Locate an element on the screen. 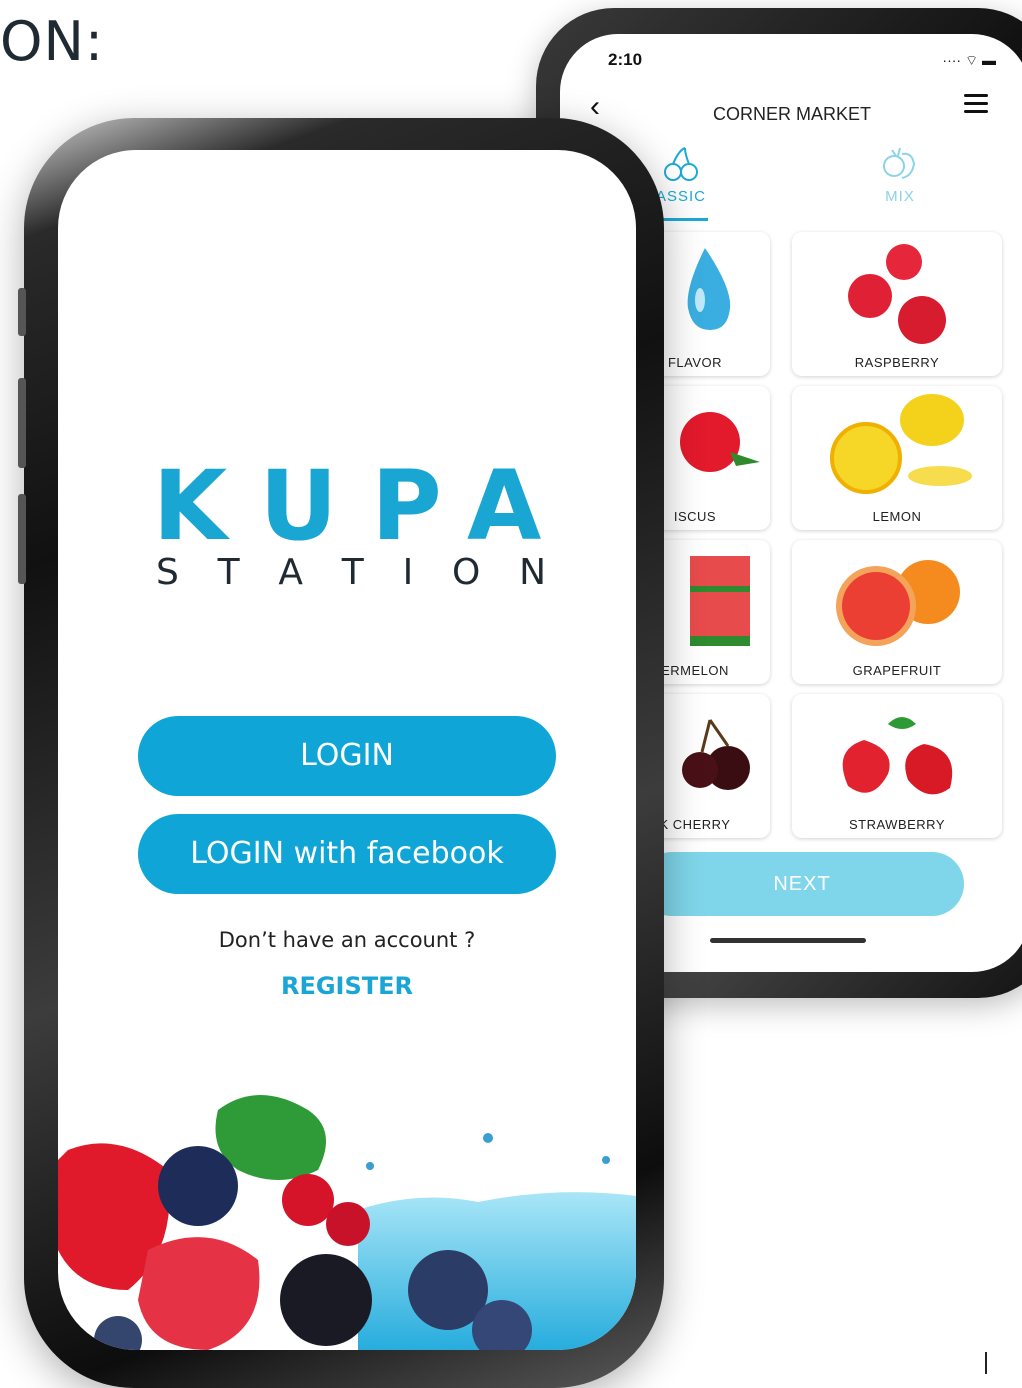 The height and width of the screenshot is (1388, 1022). station-logo: S T A T I O N is located at coordinates (351, 572).